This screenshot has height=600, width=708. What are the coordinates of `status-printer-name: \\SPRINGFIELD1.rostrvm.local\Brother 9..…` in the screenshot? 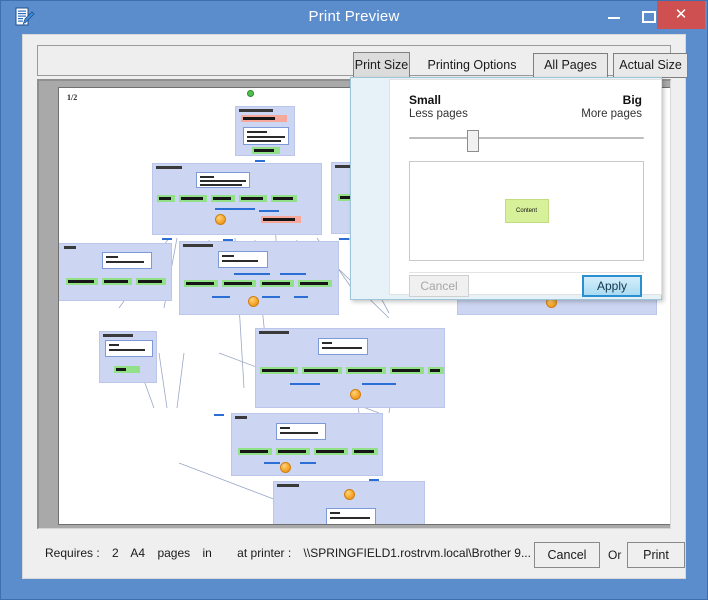 It's located at (417, 553).